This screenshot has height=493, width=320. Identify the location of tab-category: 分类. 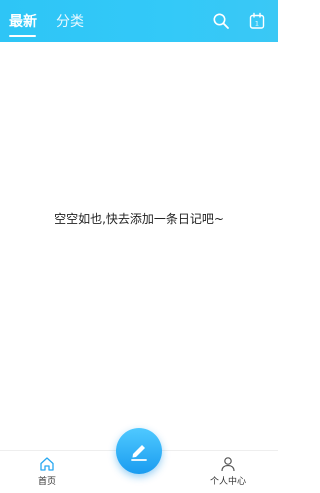
(70, 22).